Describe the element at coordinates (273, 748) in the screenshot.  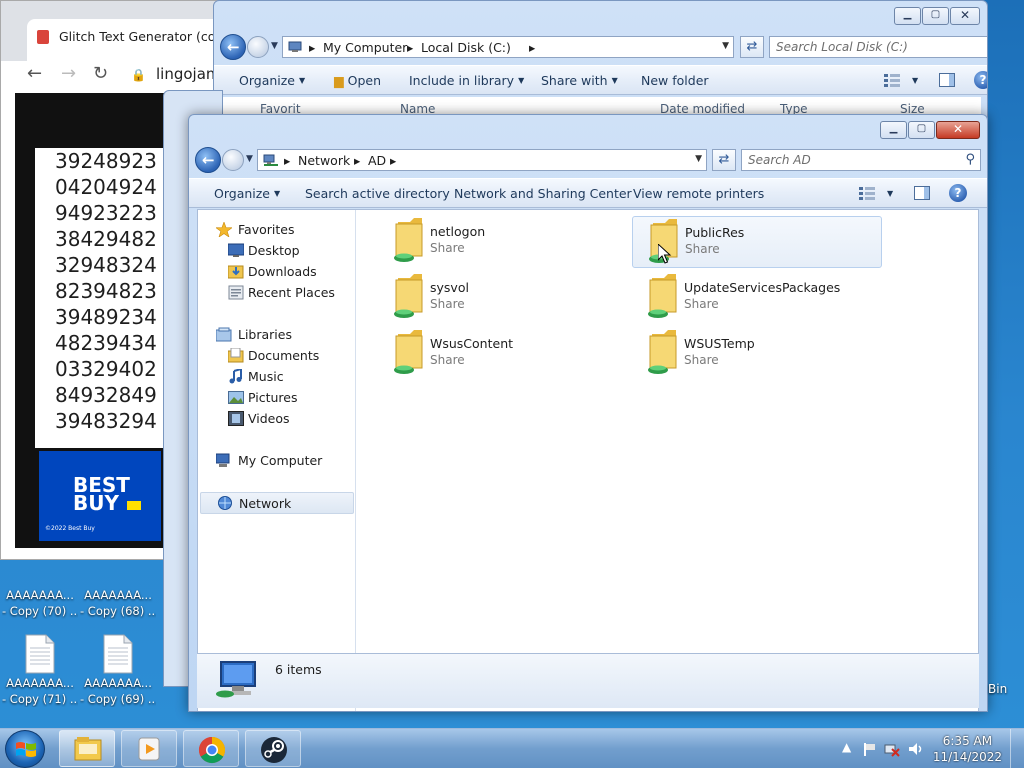
I see `taskbar-steam` at that location.